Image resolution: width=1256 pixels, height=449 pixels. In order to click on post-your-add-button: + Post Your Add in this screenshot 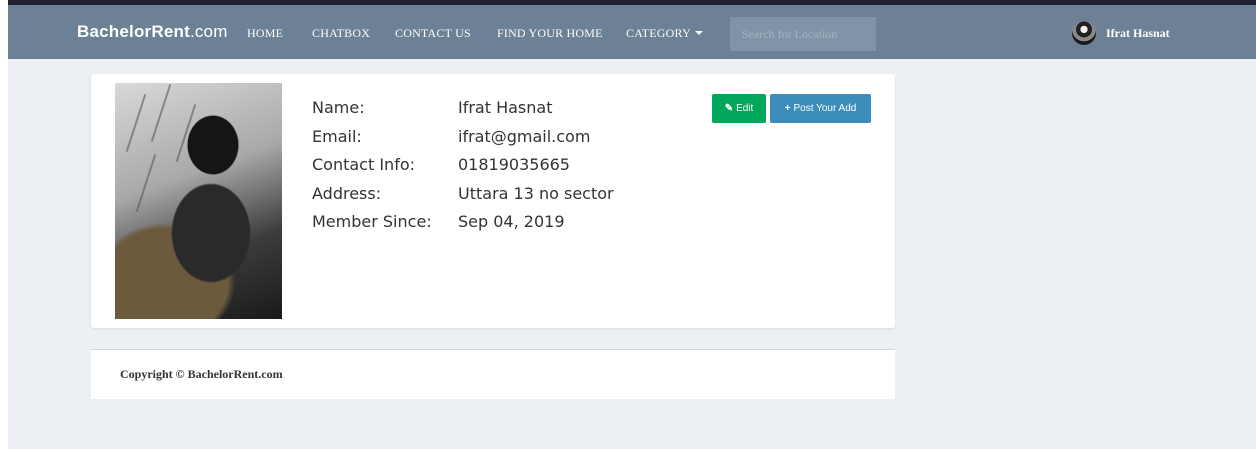, I will do `click(820, 108)`.